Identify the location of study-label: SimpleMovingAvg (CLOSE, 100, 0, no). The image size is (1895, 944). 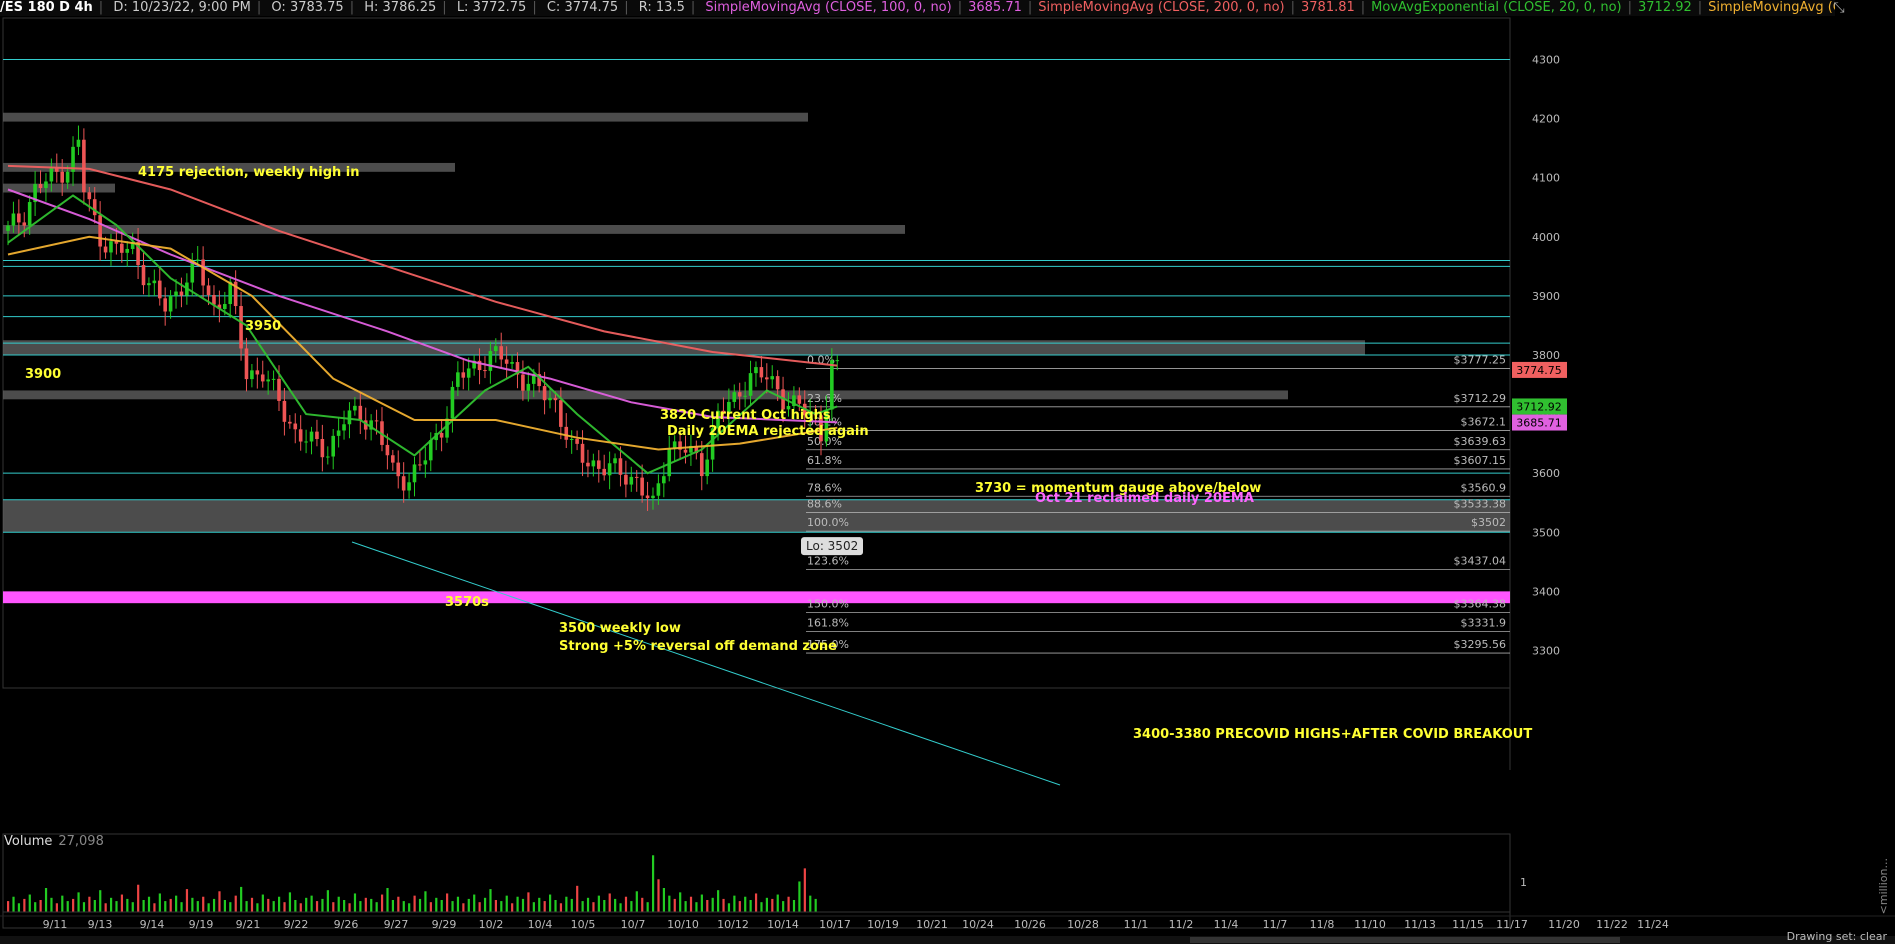
(828, 7).